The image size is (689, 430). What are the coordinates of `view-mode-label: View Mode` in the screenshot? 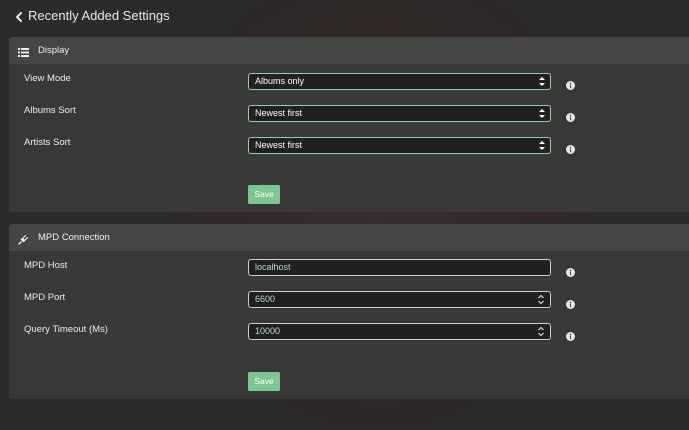 It's located at (47, 78).